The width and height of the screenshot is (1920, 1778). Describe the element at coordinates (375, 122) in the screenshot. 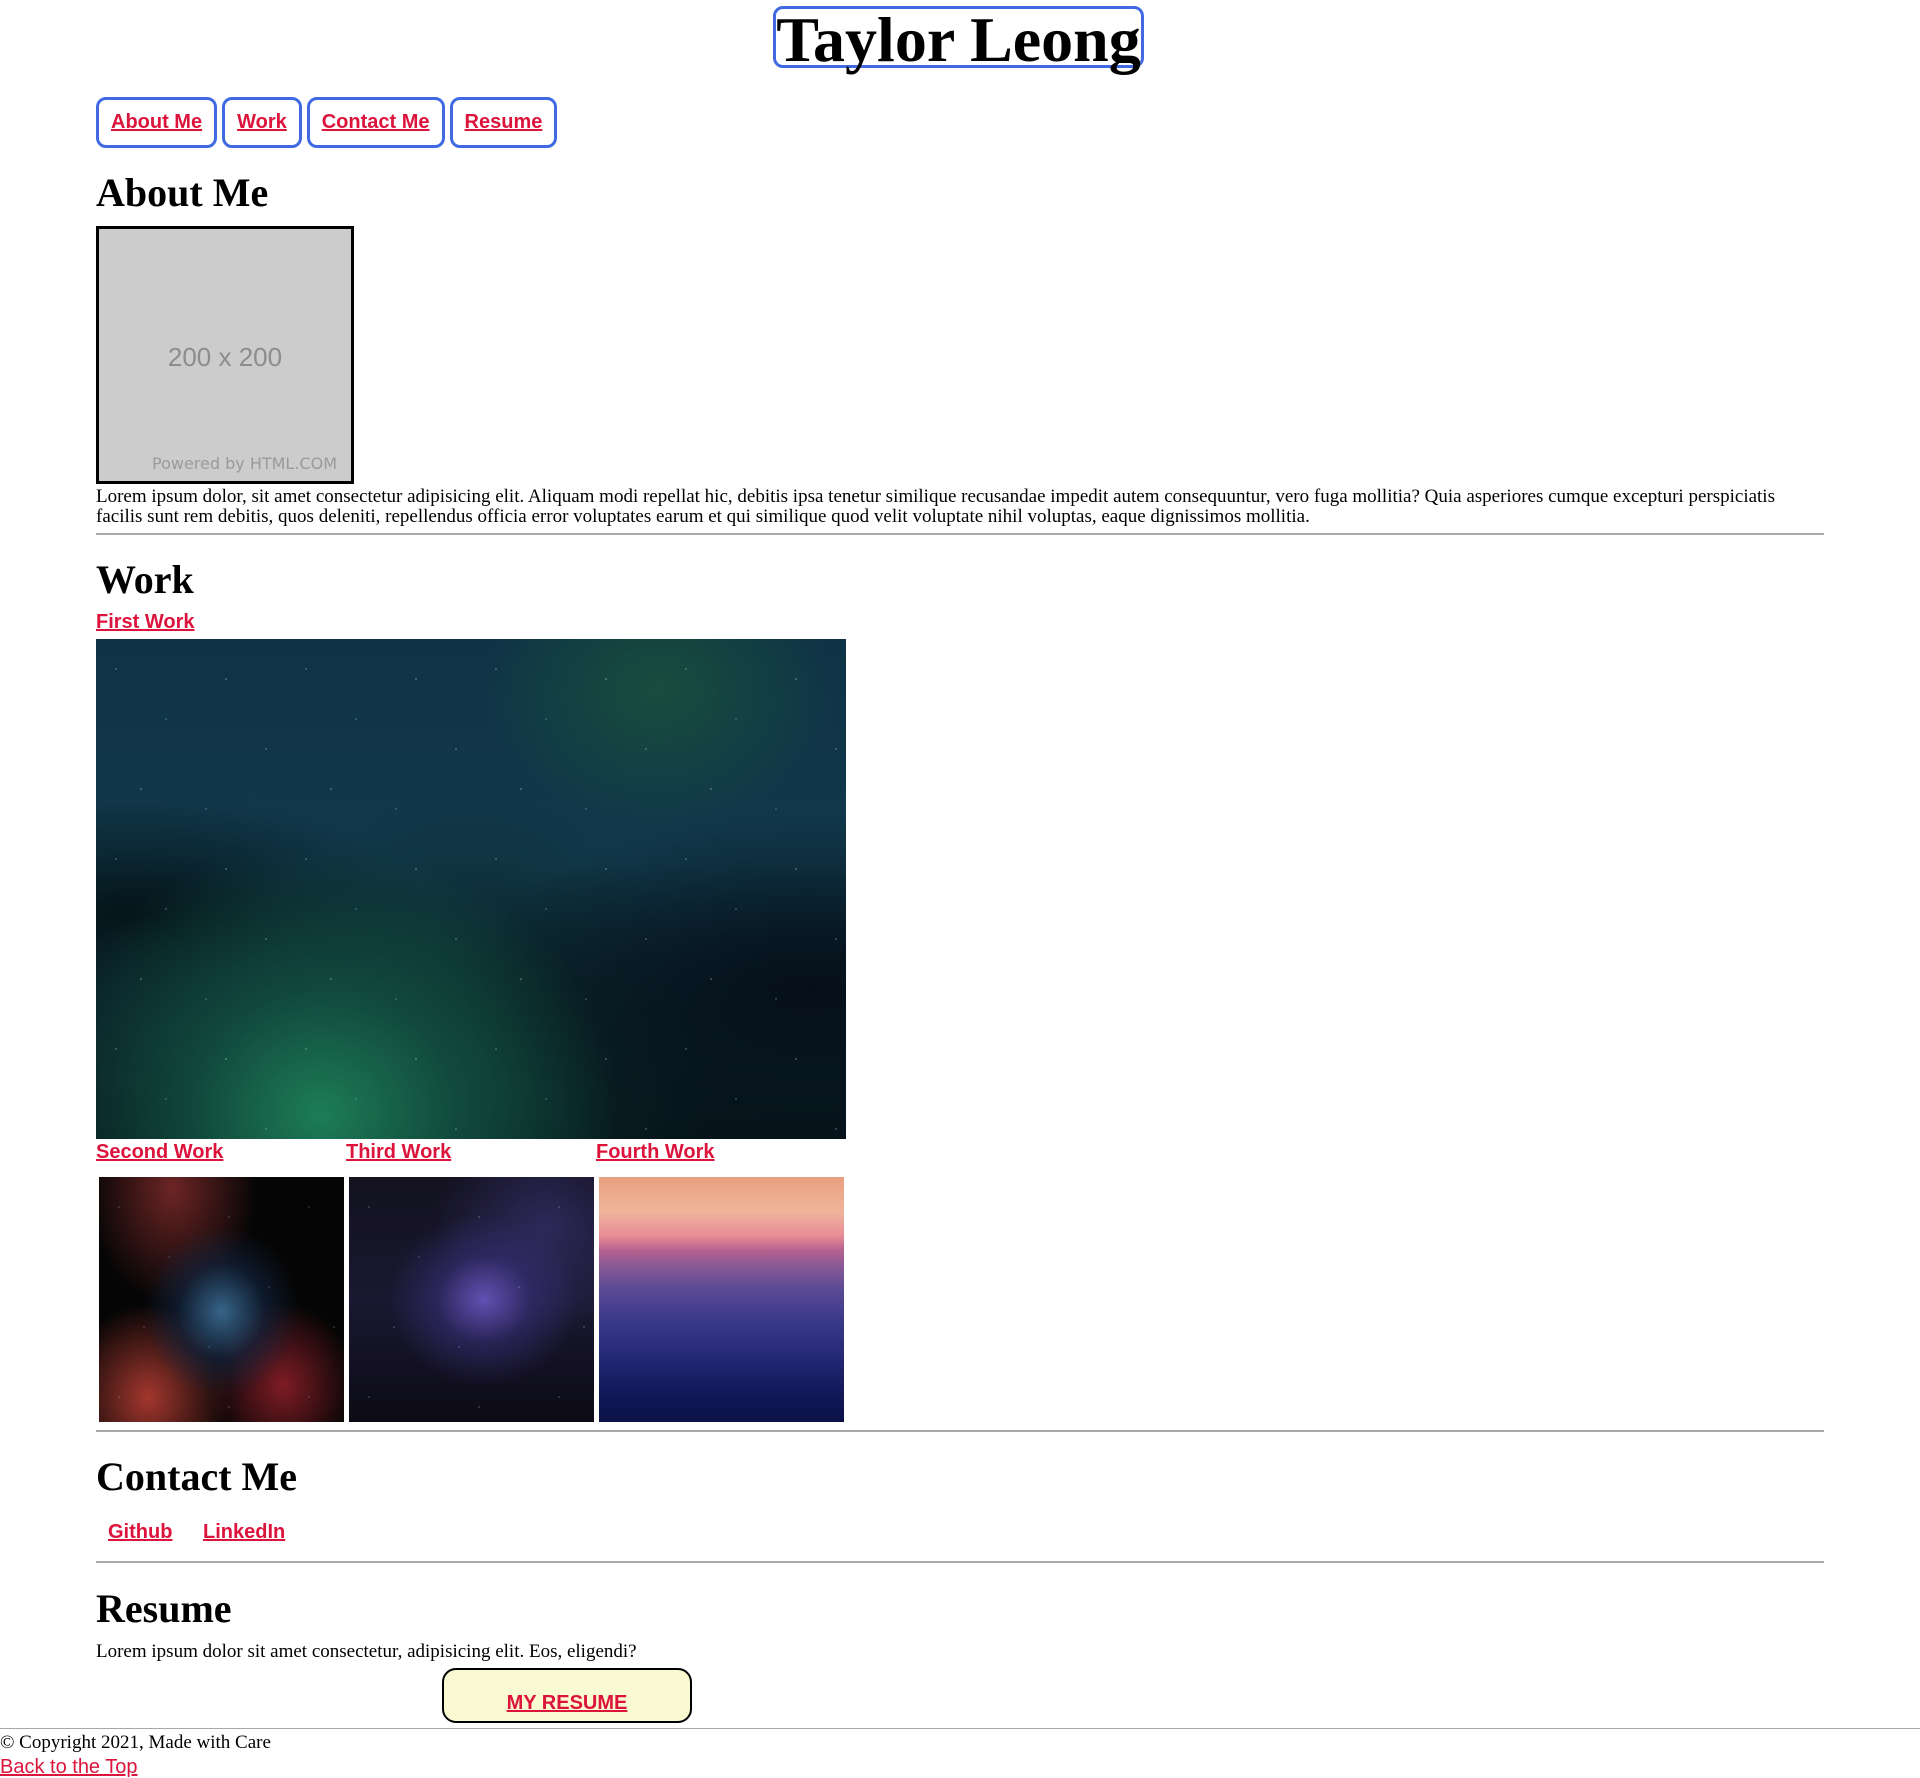

I see `nav-link-contact-me: Contact Me` at that location.